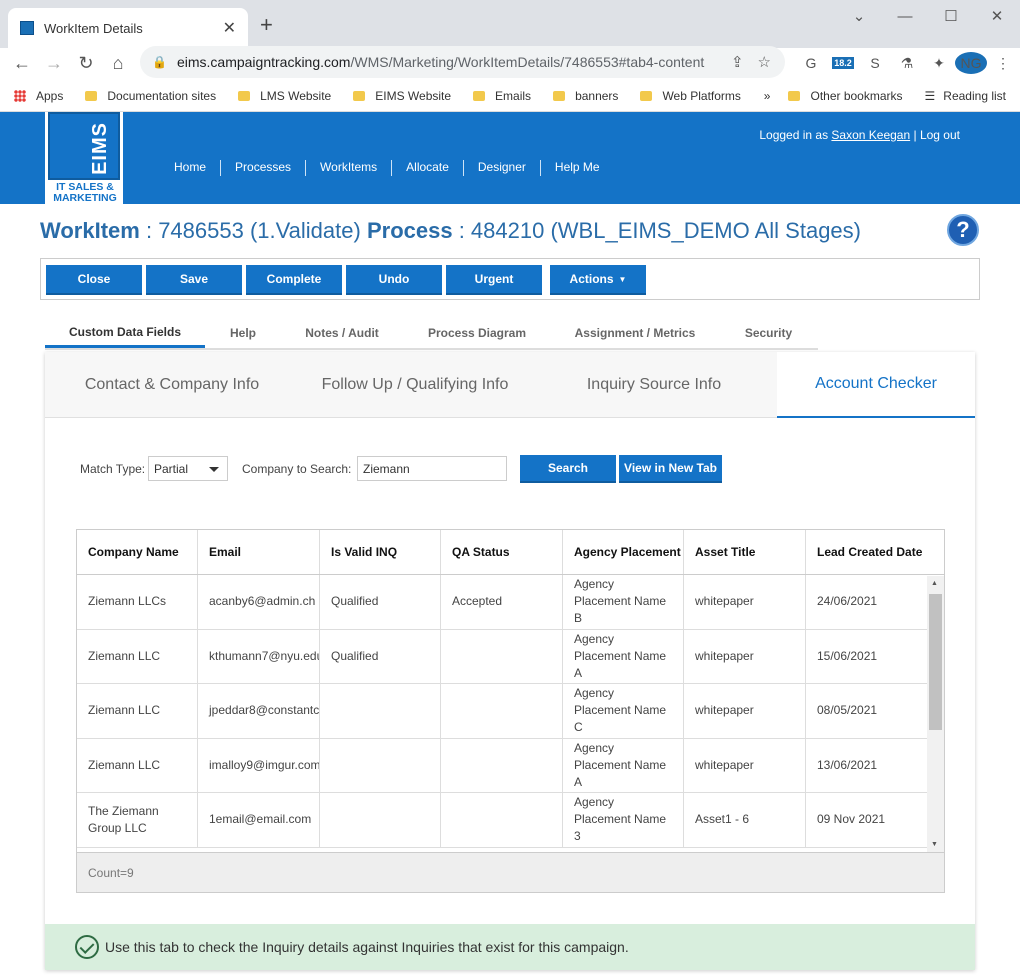 This screenshot has height=980, width=1020. I want to click on match-type-select: Partial, so click(188, 468).